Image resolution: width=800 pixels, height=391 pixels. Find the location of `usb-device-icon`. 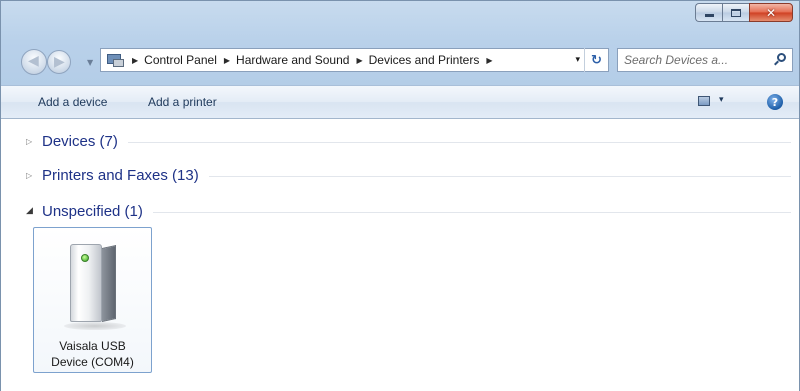

usb-device-icon is located at coordinates (95, 285).